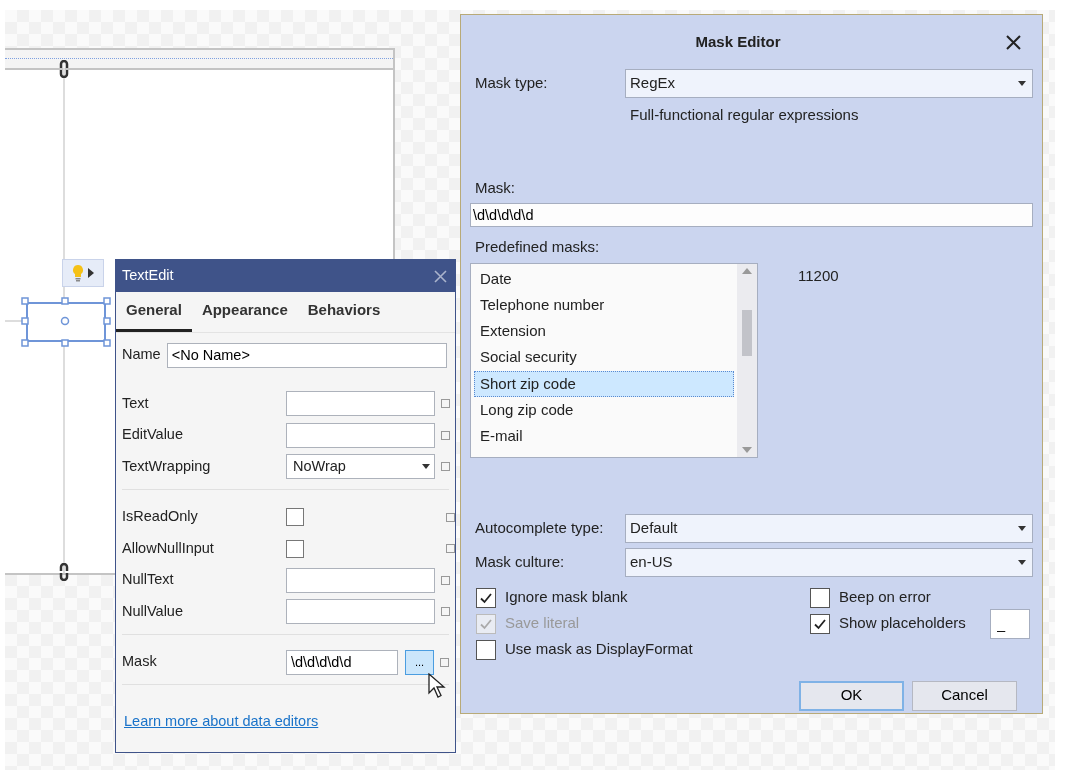 The height and width of the screenshot is (783, 1080). I want to click on combo-box: en-US, so click(829, 562).